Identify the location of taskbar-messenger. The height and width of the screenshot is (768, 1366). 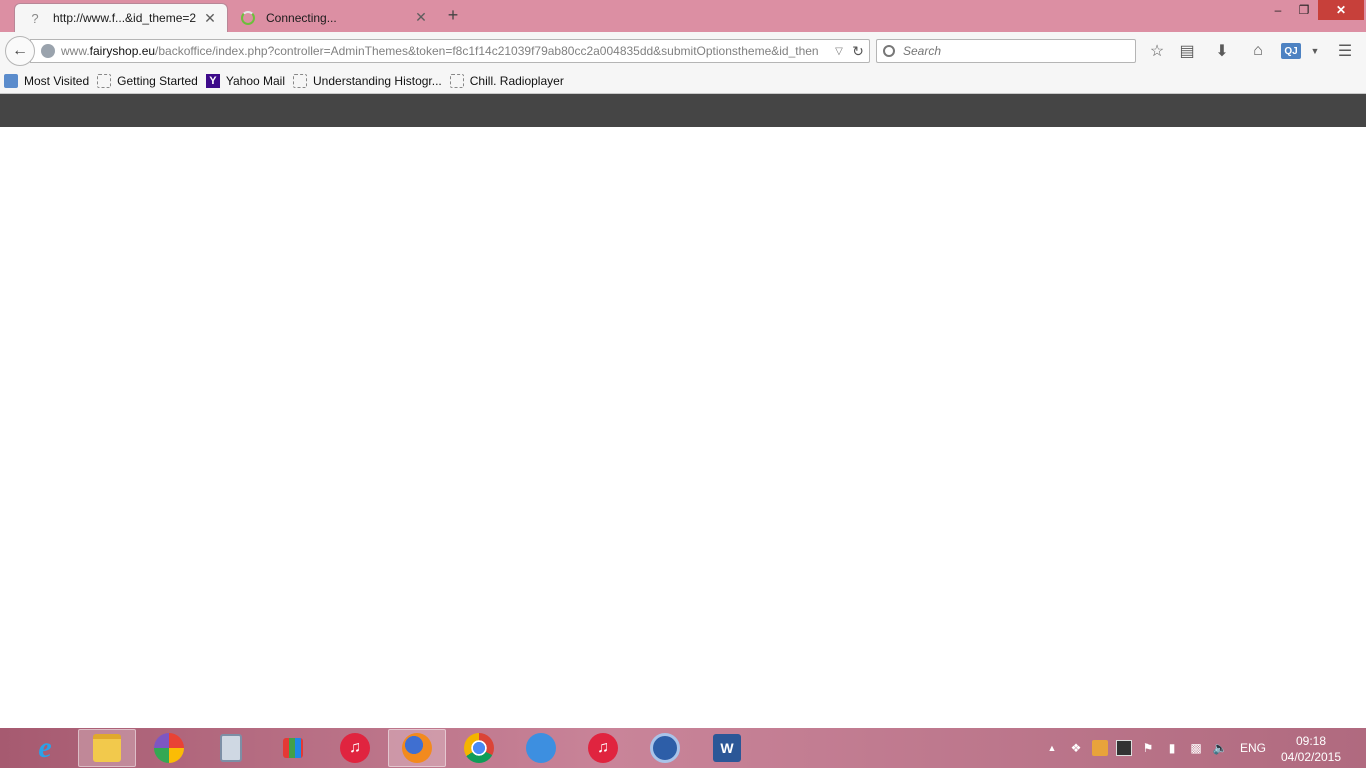
(541, 748).